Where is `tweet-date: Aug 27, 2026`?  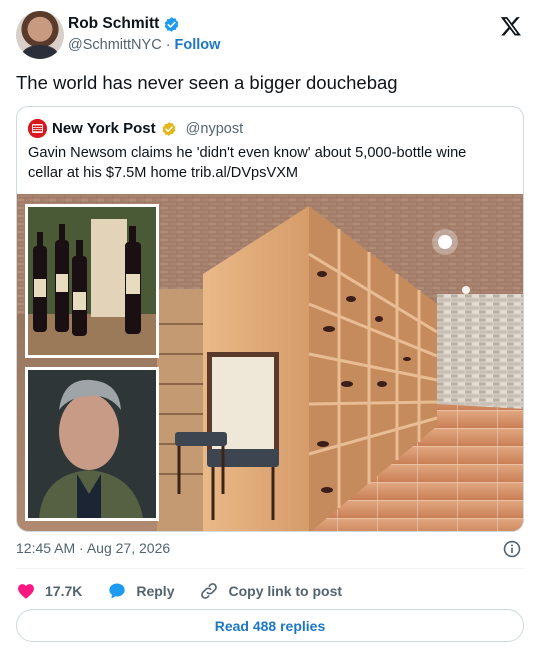
tweet-date: Aug 27, 2026 is located at coordinates (128, 548).